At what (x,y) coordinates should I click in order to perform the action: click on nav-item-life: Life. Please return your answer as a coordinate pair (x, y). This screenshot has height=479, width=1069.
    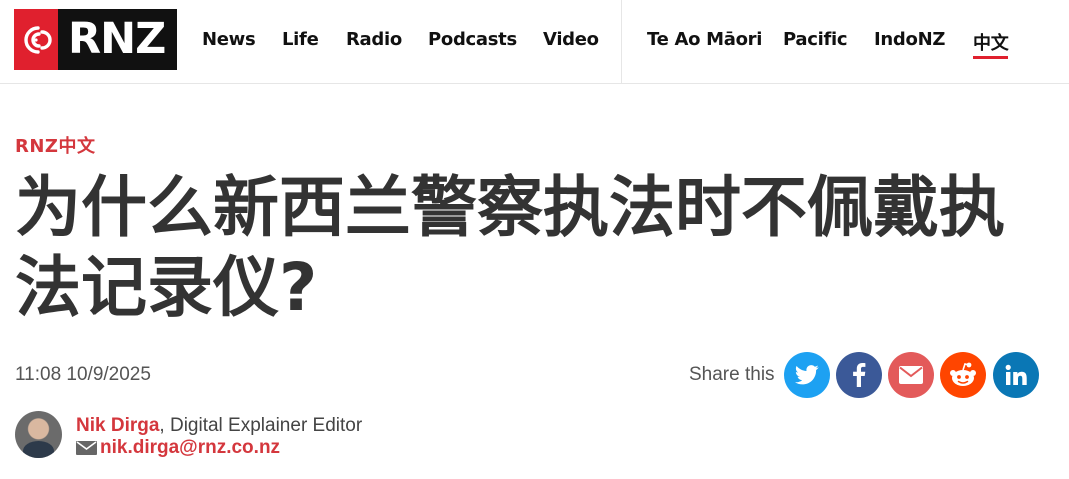
    Looking at the image, I should click on (300, 39).